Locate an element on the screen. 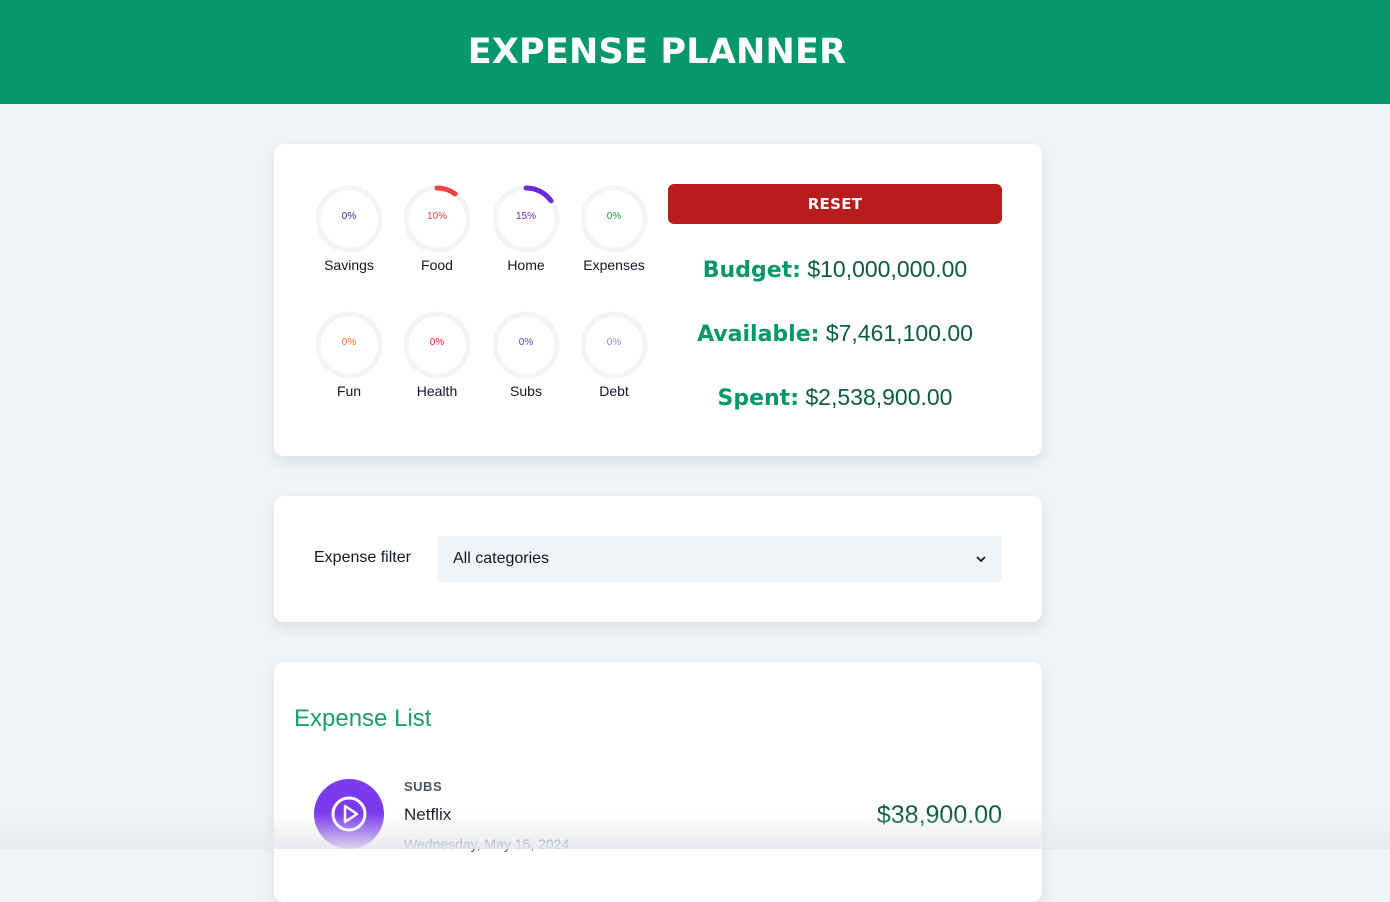 This screenshot has width=1390, height=902. ring-label: Home is located at coordinates (526, 265).